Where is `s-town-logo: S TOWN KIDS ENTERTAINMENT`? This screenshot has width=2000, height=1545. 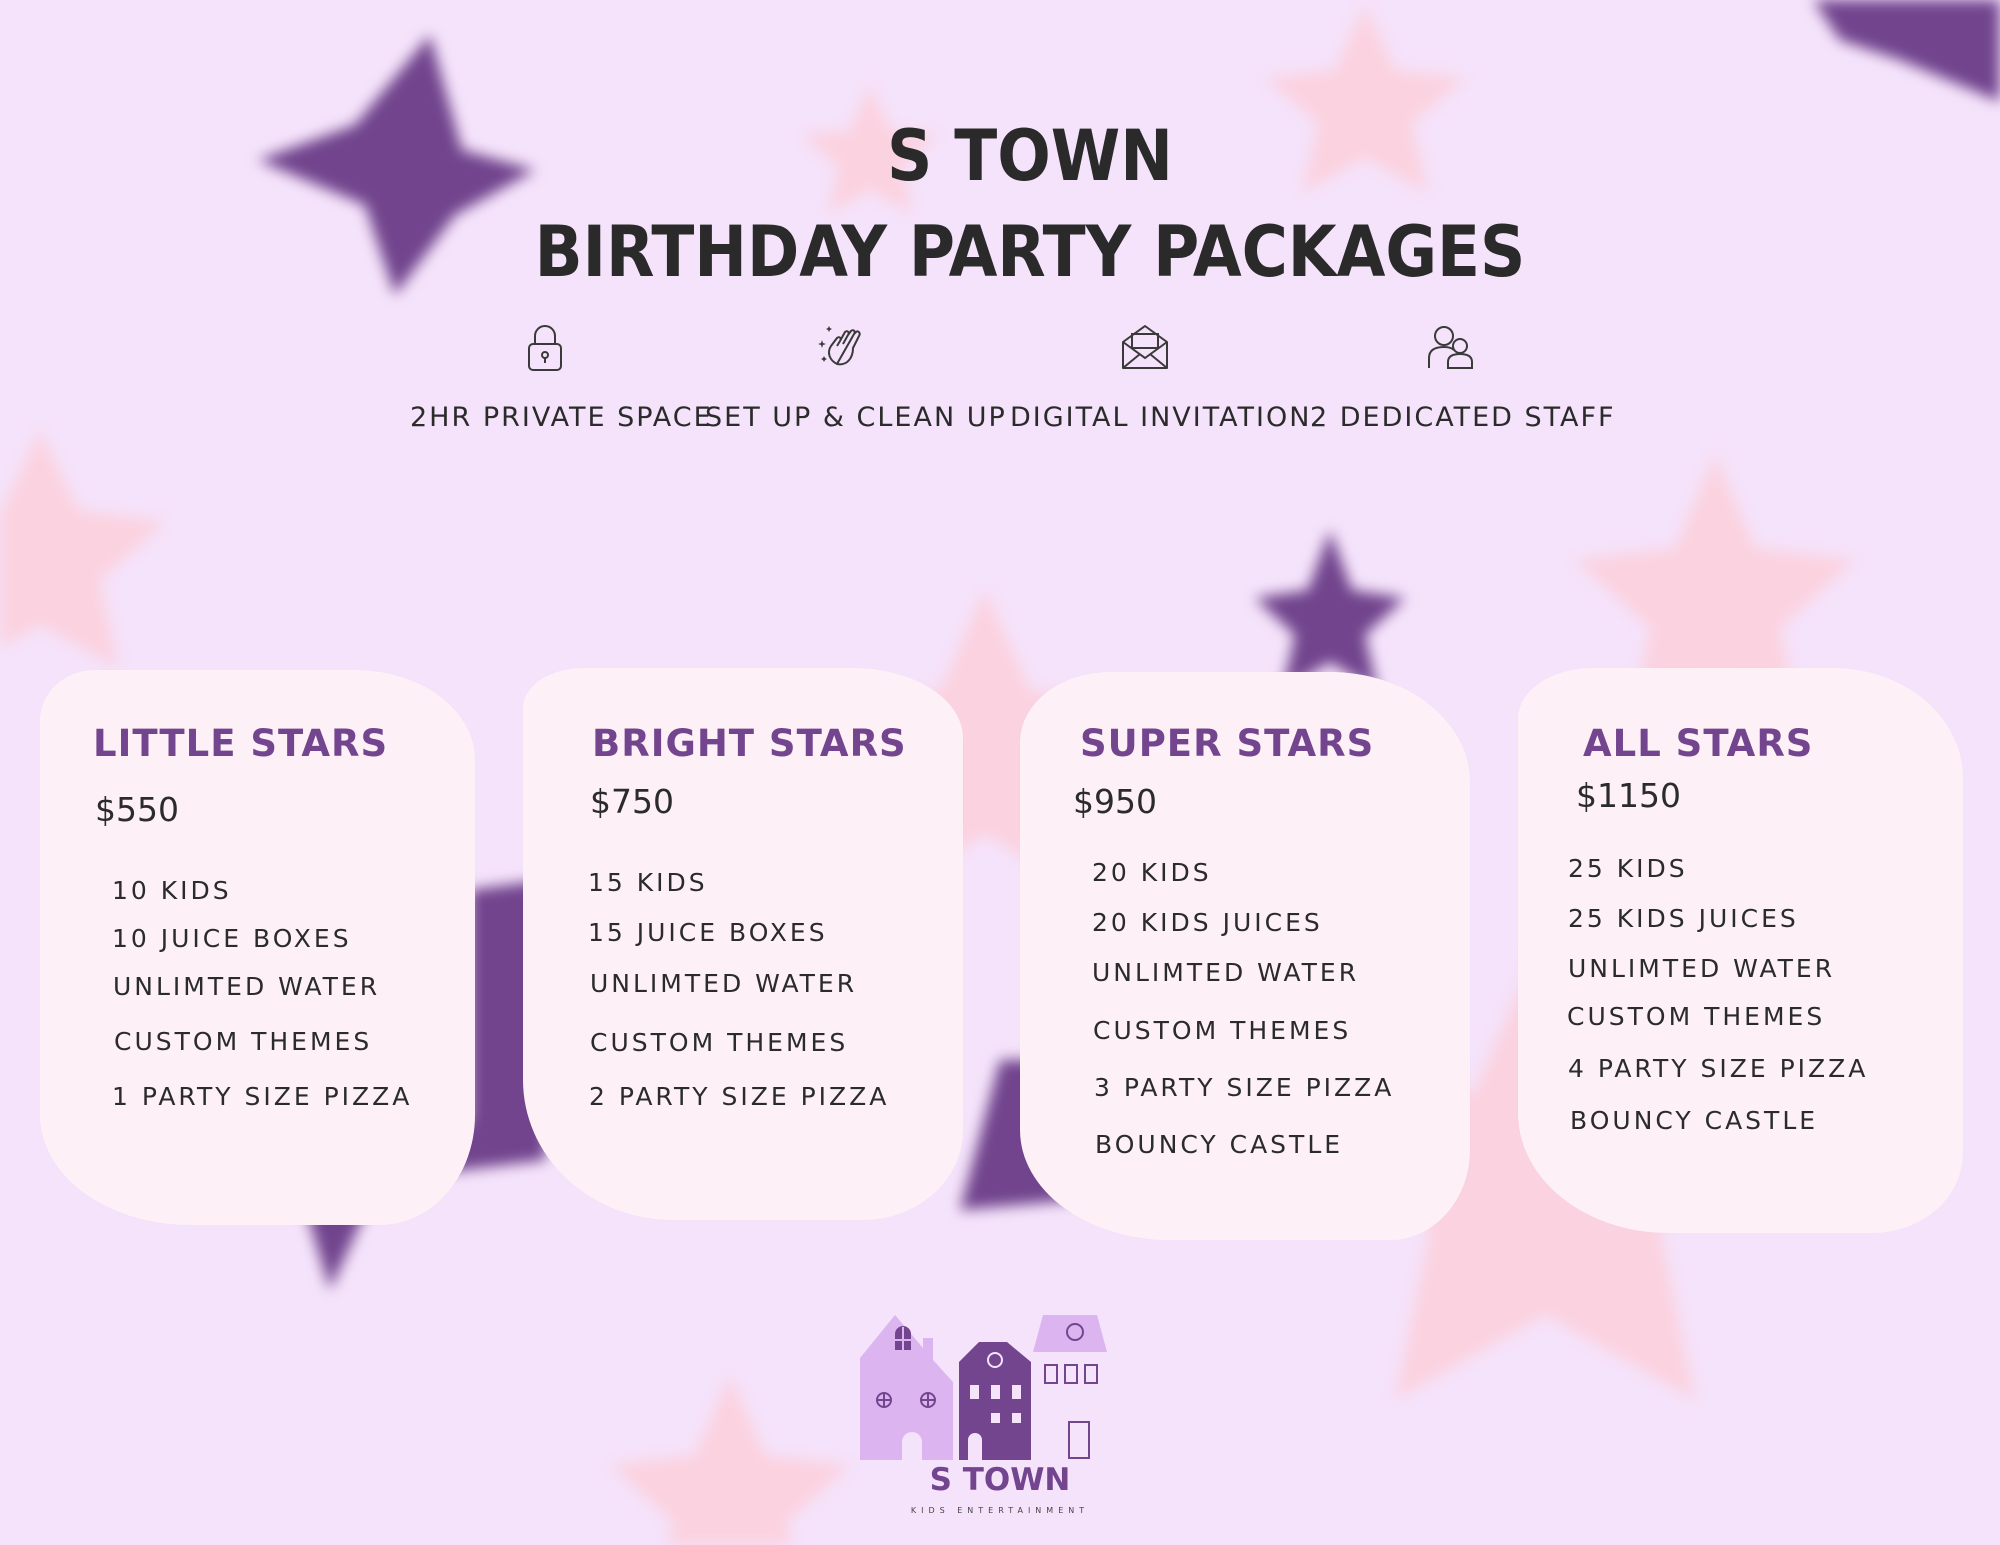 s-town-logo: S TOWN KIDS ENTERTAINMENT is located at coordinates (1000, 1415).